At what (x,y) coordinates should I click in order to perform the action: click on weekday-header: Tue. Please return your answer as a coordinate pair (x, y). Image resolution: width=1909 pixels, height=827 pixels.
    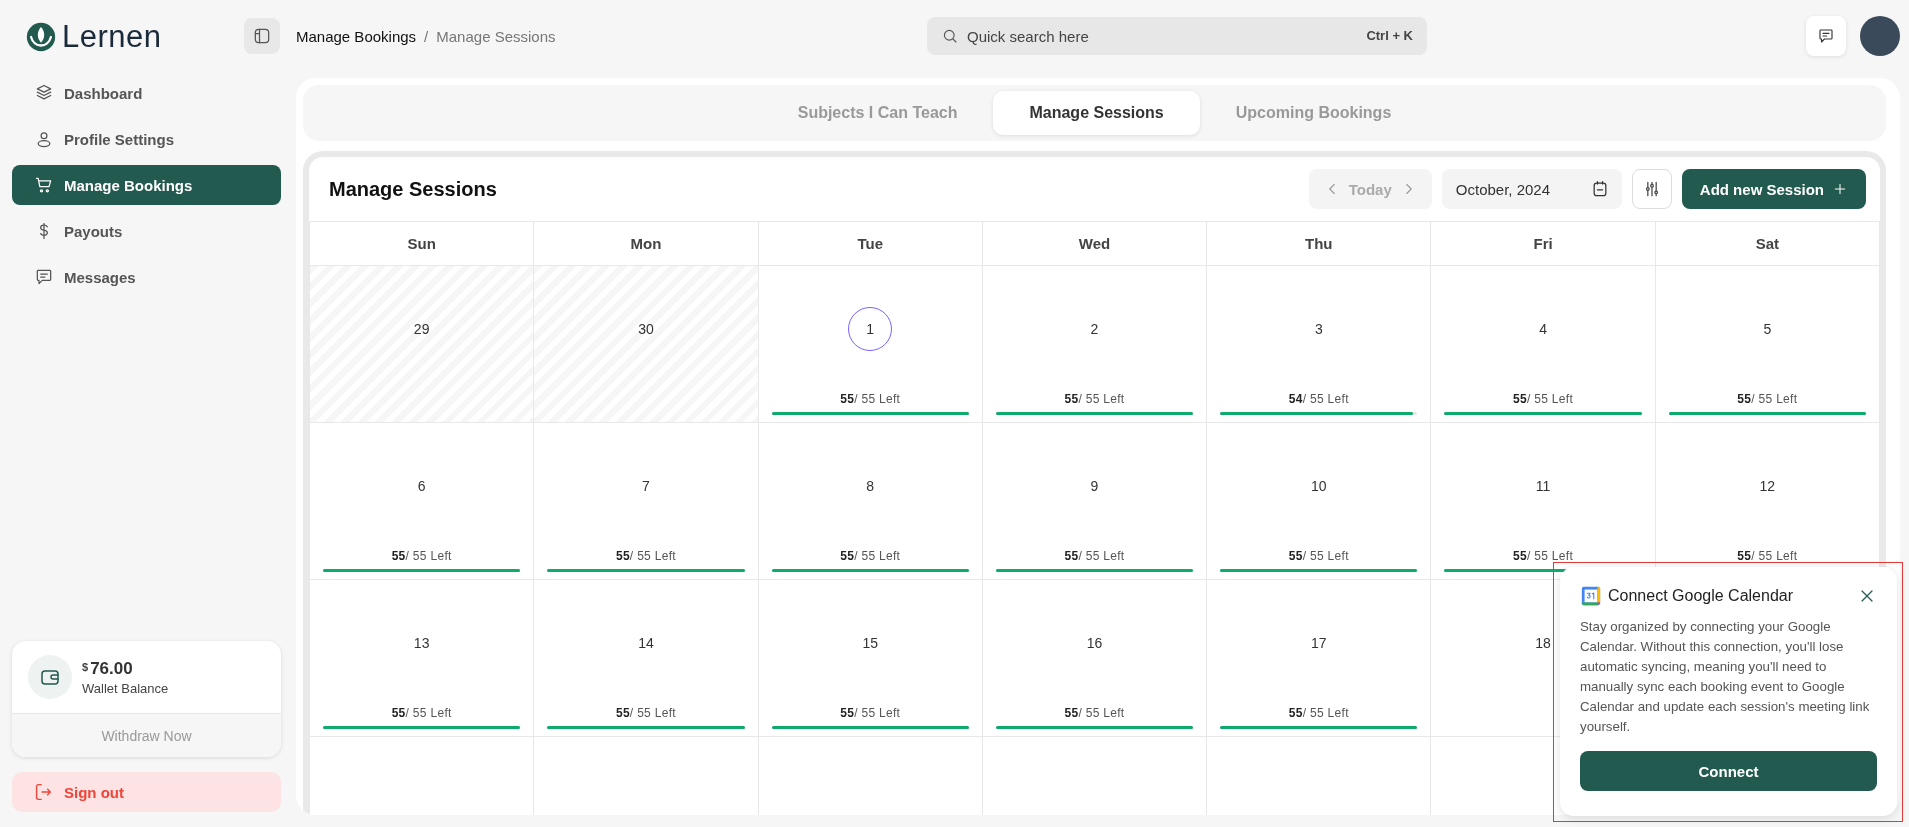
    Looking at the image, I should click on (870, 243).